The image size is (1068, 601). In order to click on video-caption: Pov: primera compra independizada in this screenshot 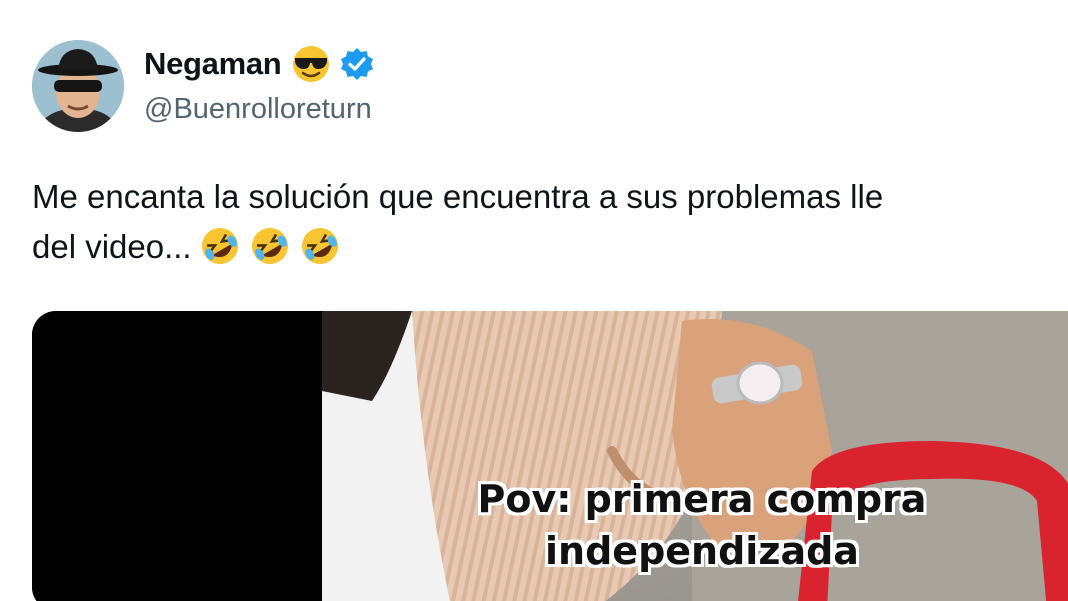, I will do `click(702, 525)`.